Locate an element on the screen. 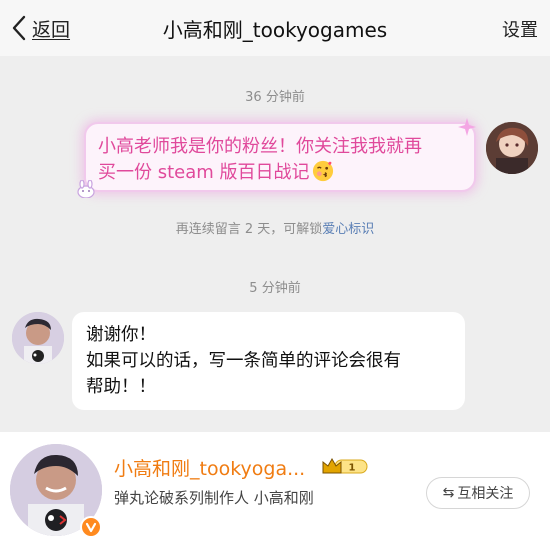 This screenshot has height=554, width=550. message-text-line2: 买一份 steam 版百日战记 is located at coordinates (280, 173).